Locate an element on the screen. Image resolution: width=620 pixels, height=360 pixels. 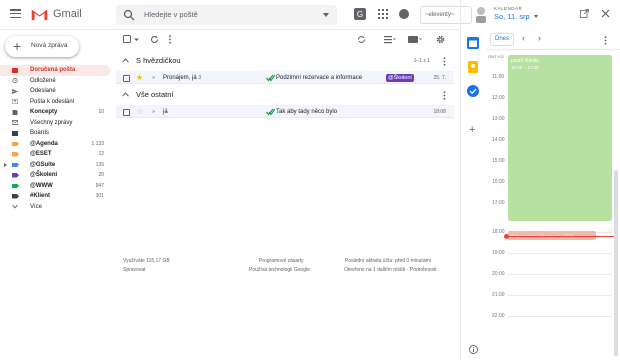
sidebar-item-count: 135 is located at coordinates (99, 164).